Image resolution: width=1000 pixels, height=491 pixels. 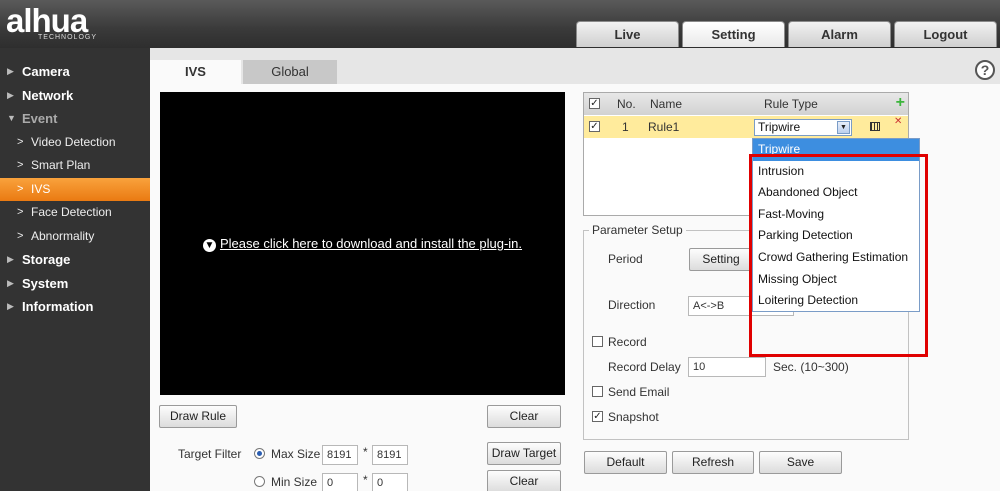 I want to click on top-tabs: Live Setting Alarm Logout, so click(x=785, y=34).